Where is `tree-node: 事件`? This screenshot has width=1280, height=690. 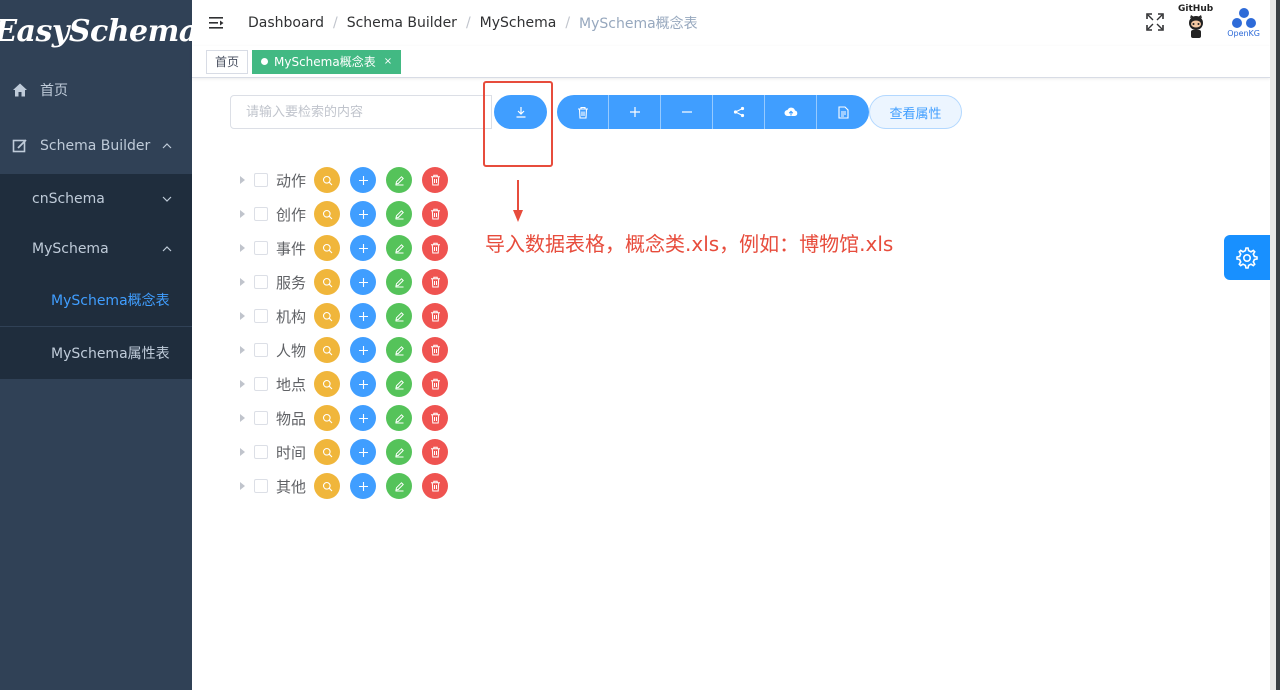 tree-node: 事件 is located at coordinates (347, 248).